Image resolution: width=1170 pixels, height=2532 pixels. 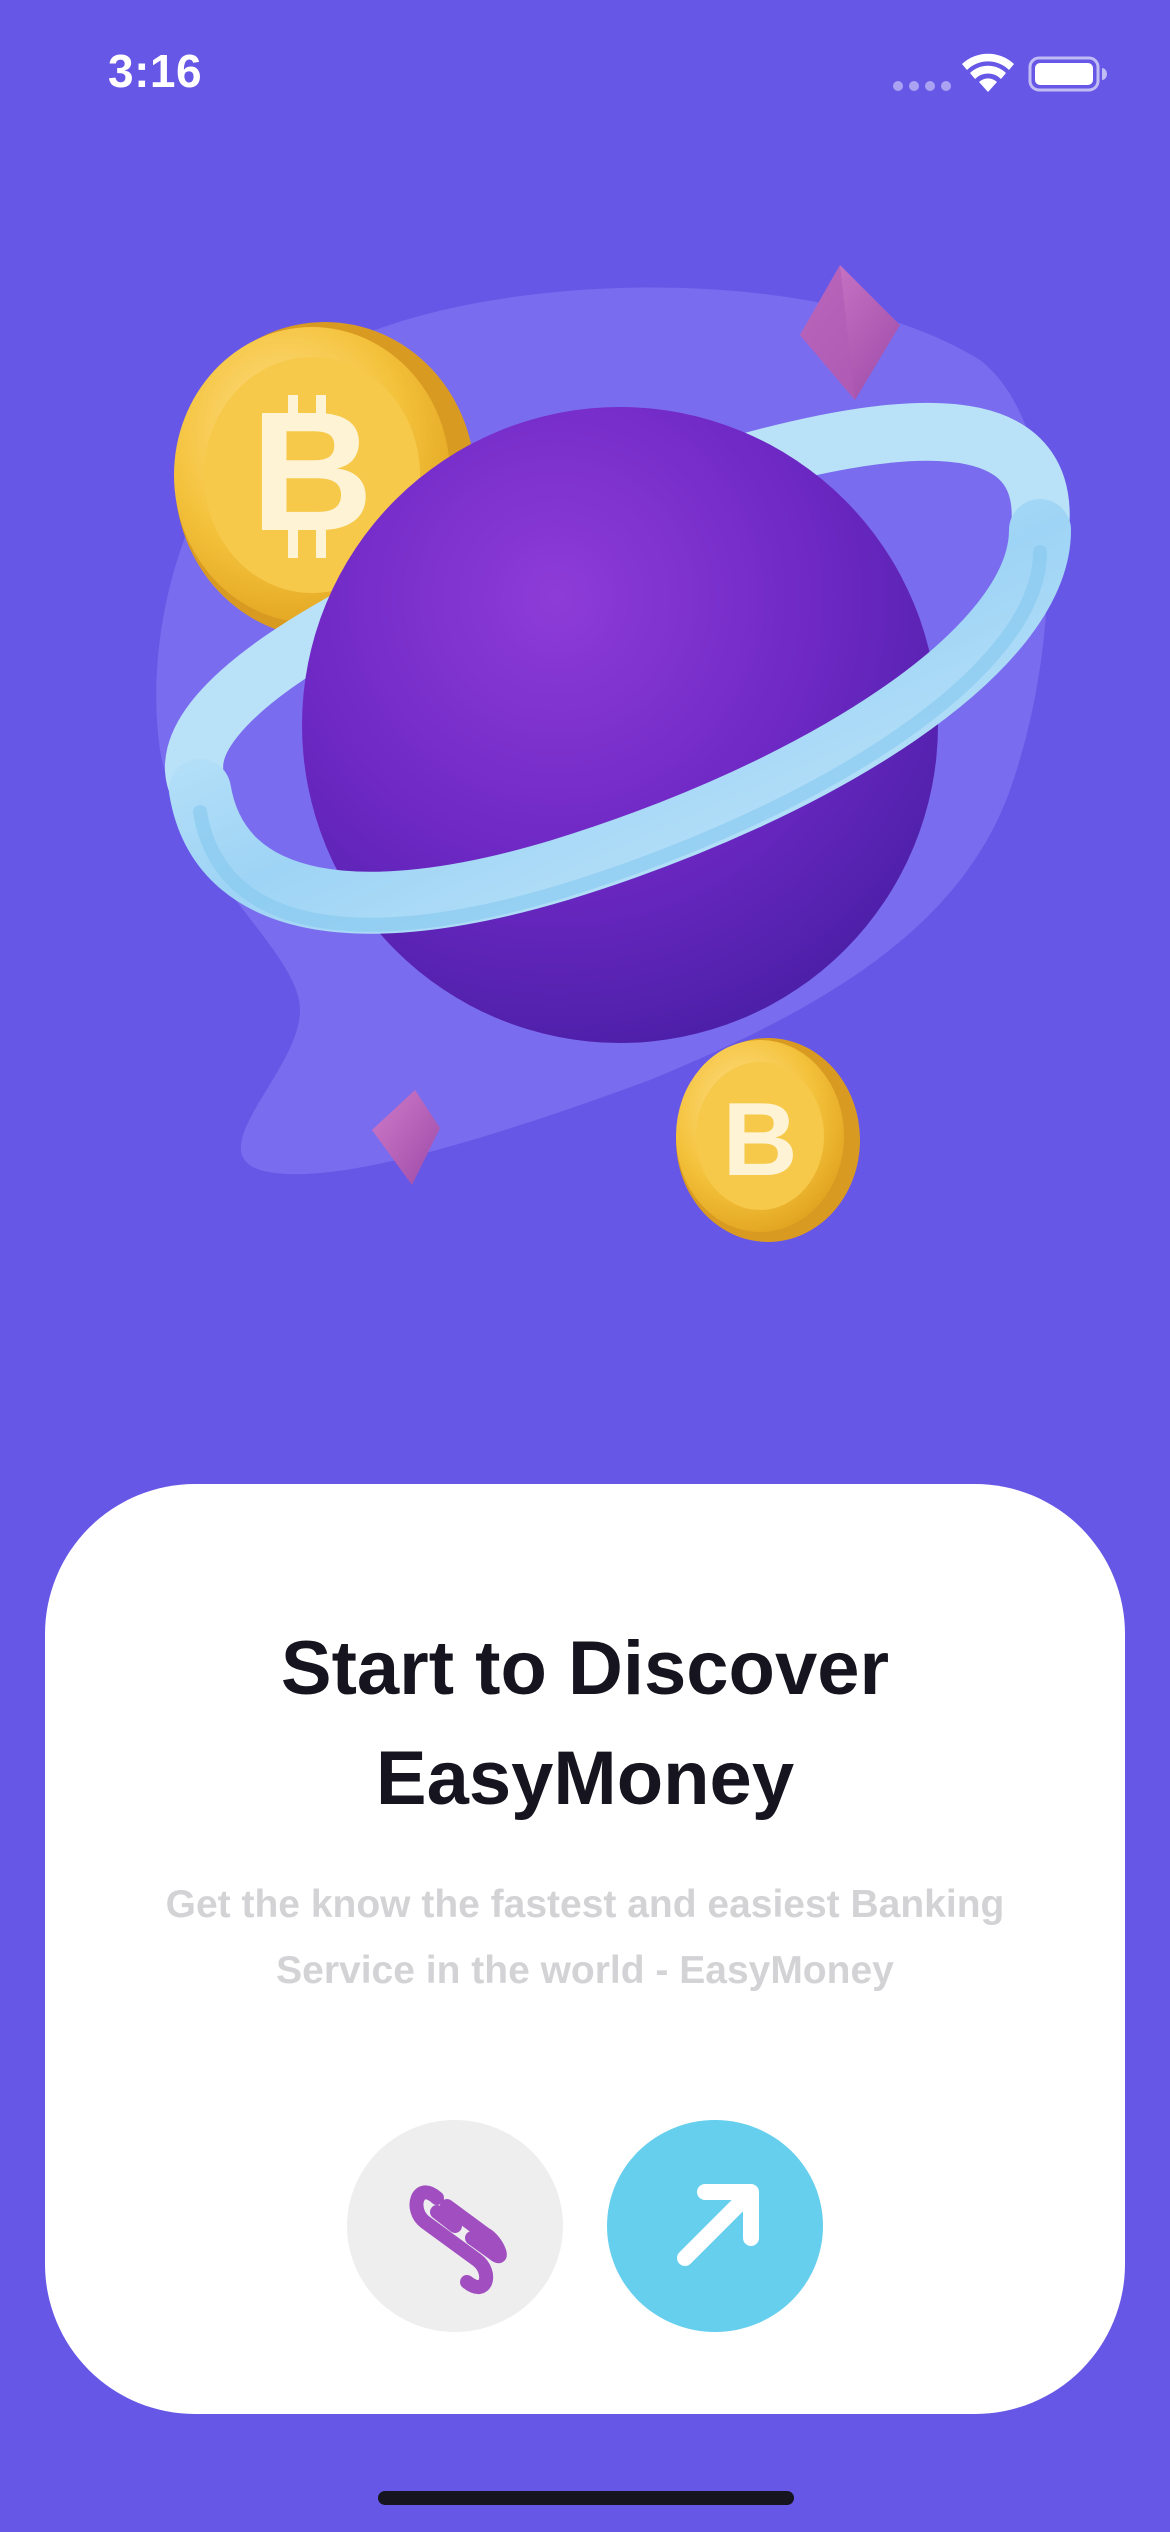 I want to click on infinity-link-icon, so click(x=458, y=2239).